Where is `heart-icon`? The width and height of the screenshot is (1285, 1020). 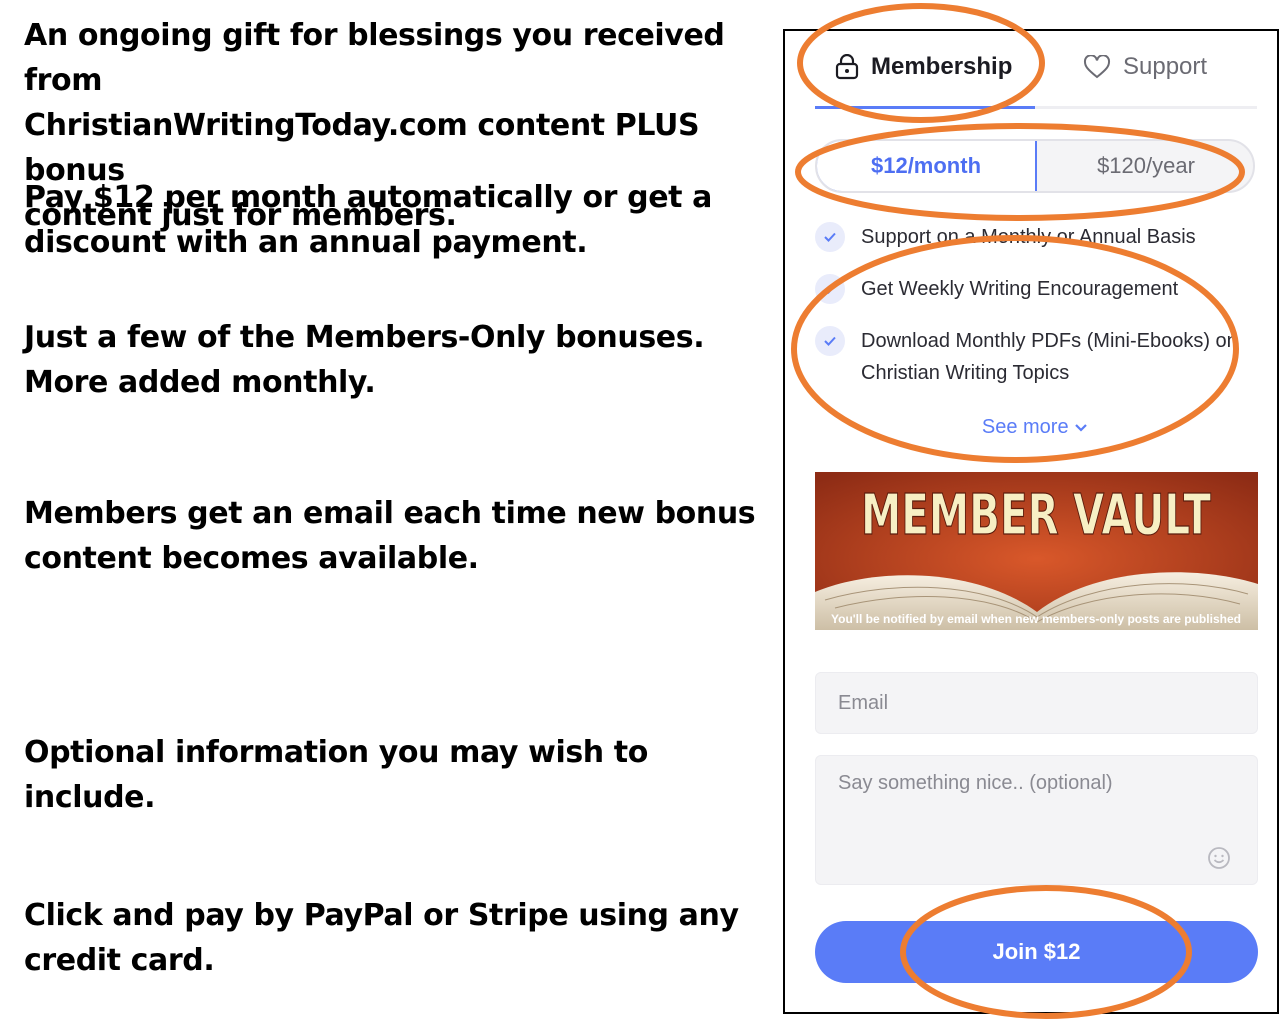
heart-icon is located at coordinates (1097, 67).